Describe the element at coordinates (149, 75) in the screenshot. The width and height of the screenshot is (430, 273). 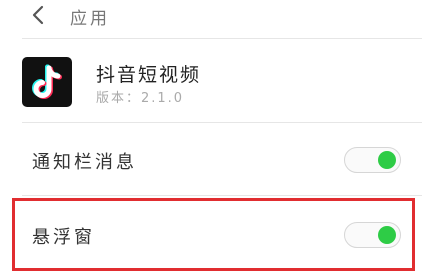
I see `app-name: 抖音短视频` at that location.